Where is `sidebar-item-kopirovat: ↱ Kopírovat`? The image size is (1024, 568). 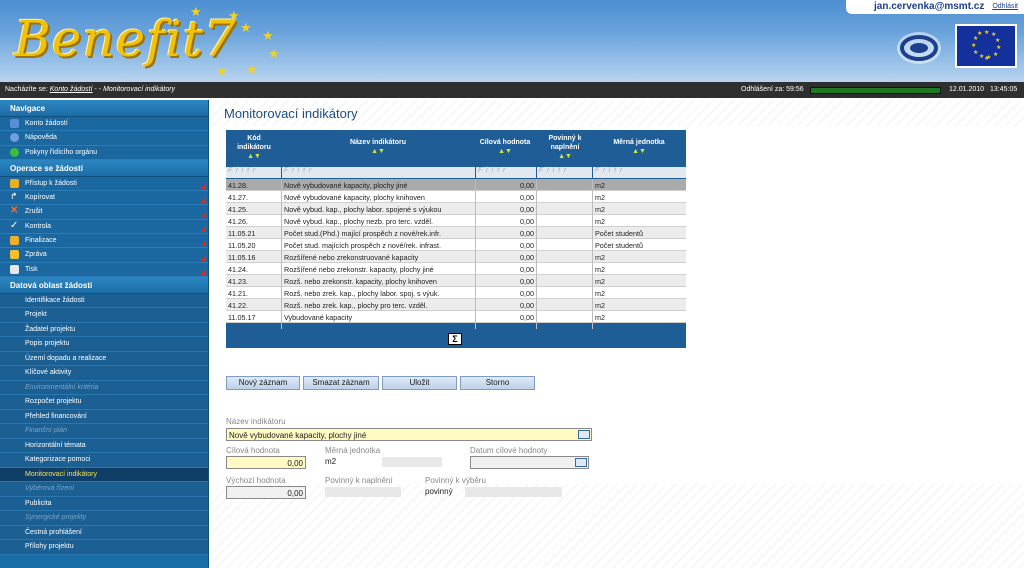
sidebar-item-kopirovat: ↱ Kopírovat is located at coordinates (104, 198).